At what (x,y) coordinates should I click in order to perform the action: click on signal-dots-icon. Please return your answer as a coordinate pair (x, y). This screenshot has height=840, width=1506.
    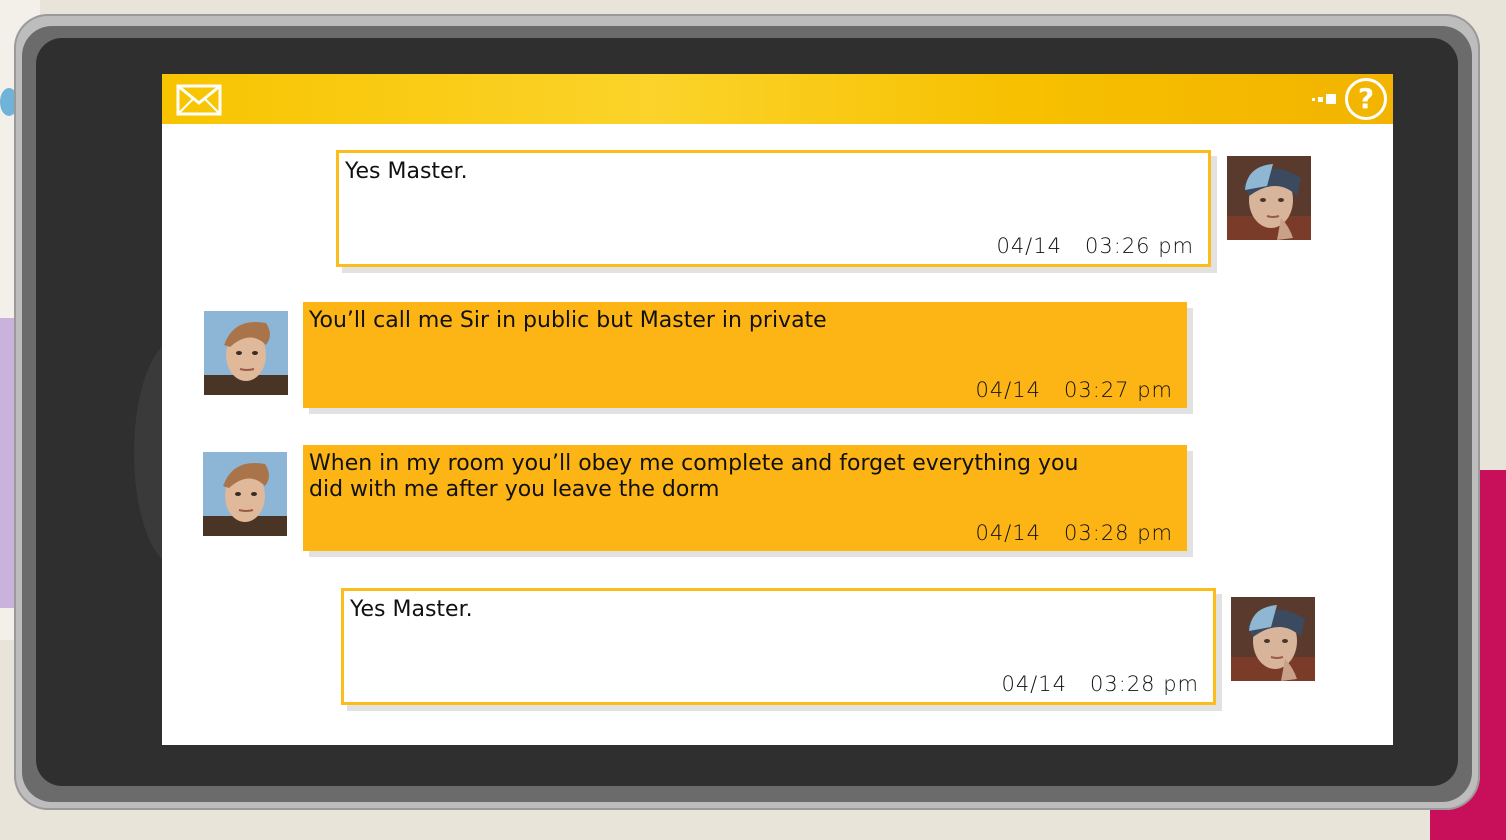
    Looking at the image, I should click on (1324, 99).